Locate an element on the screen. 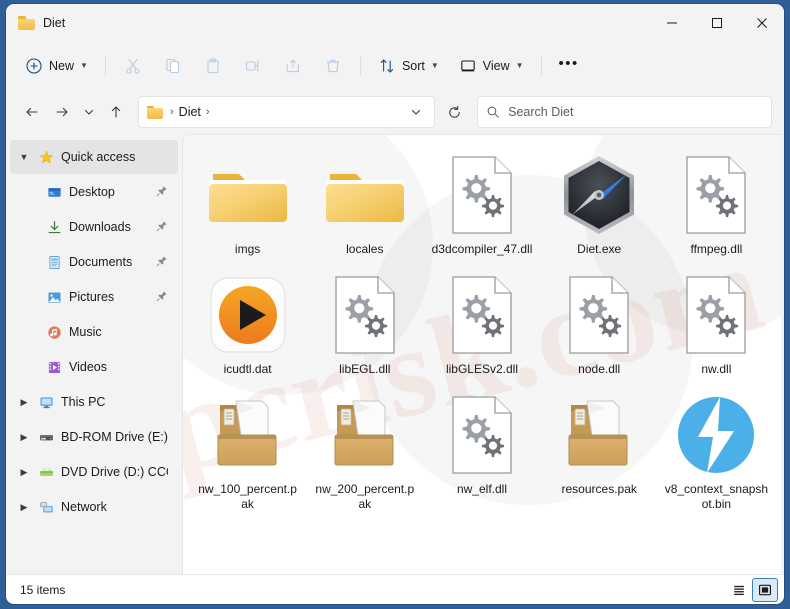 The image size is (790, 609). sidebar-item-videos: Videos is located at coordinates (94, 367).